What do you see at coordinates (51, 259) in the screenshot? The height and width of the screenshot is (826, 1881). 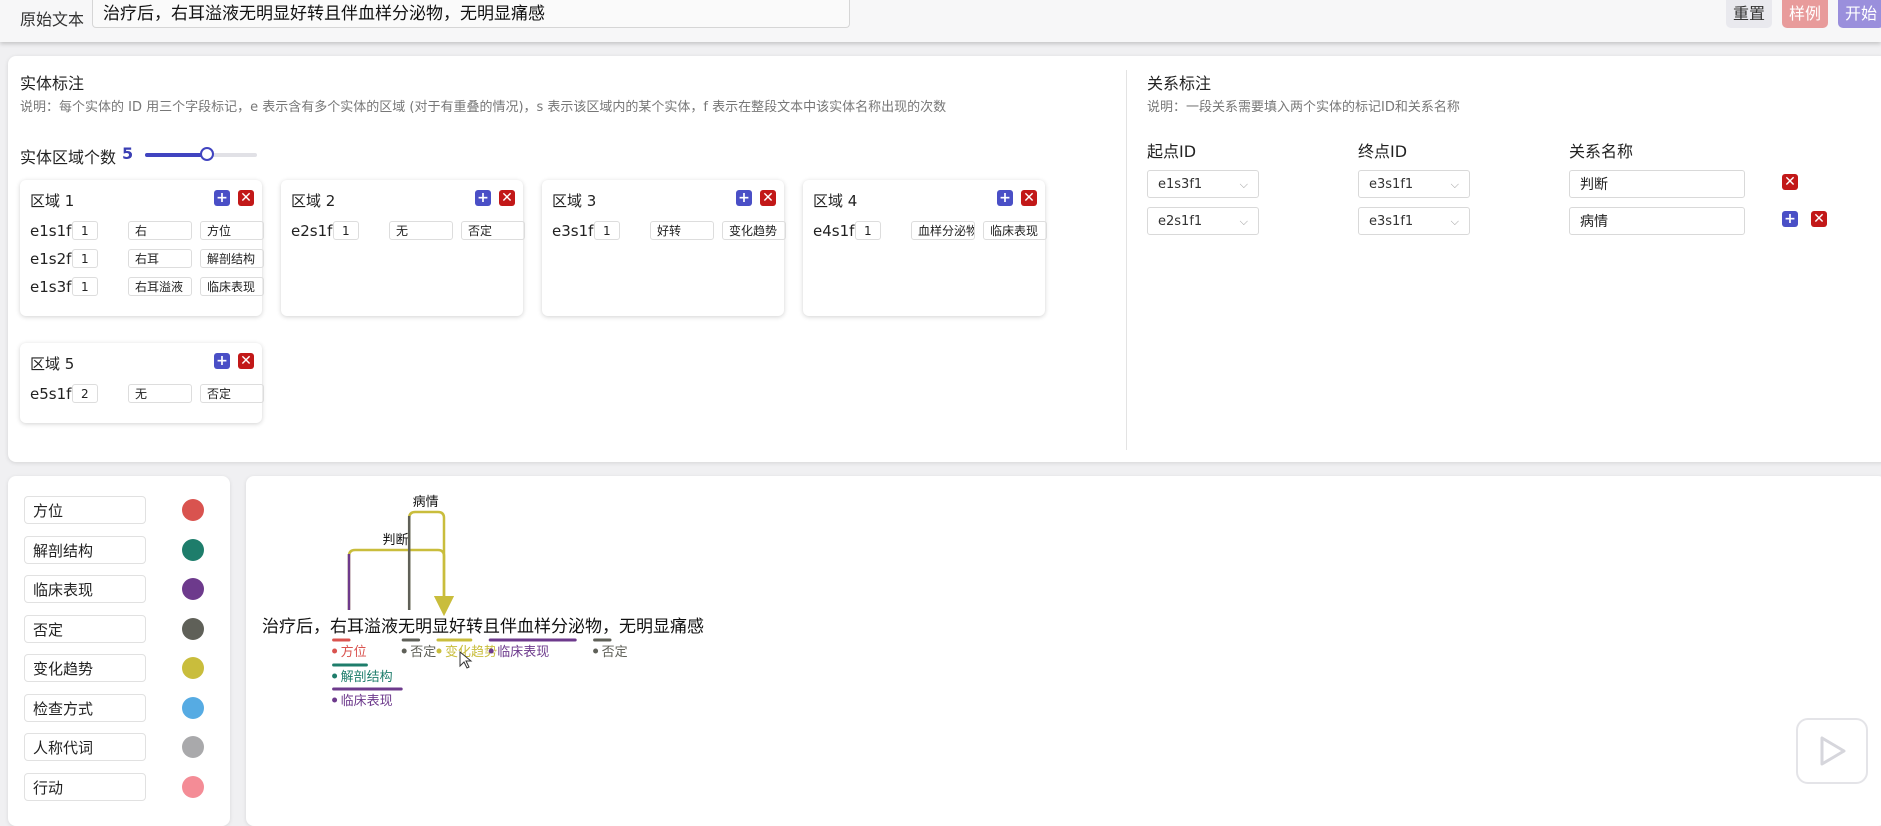 I see `entity-id: e1s2f` at bounding box center [51, 259].